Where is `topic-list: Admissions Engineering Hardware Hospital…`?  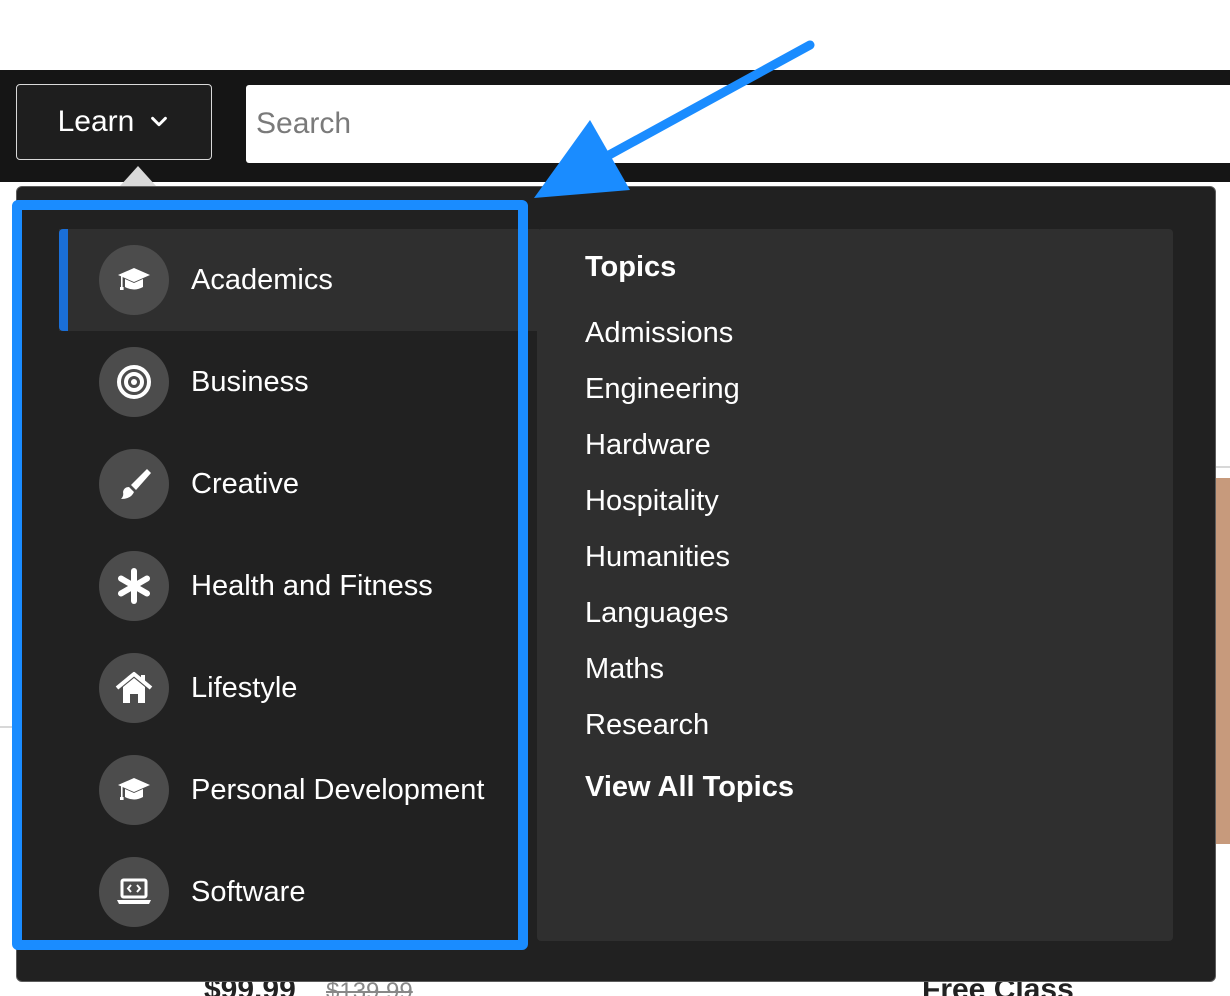 topic-list: Admissions Engineering Hardware Hospital… is located at coordinates (662, 535).